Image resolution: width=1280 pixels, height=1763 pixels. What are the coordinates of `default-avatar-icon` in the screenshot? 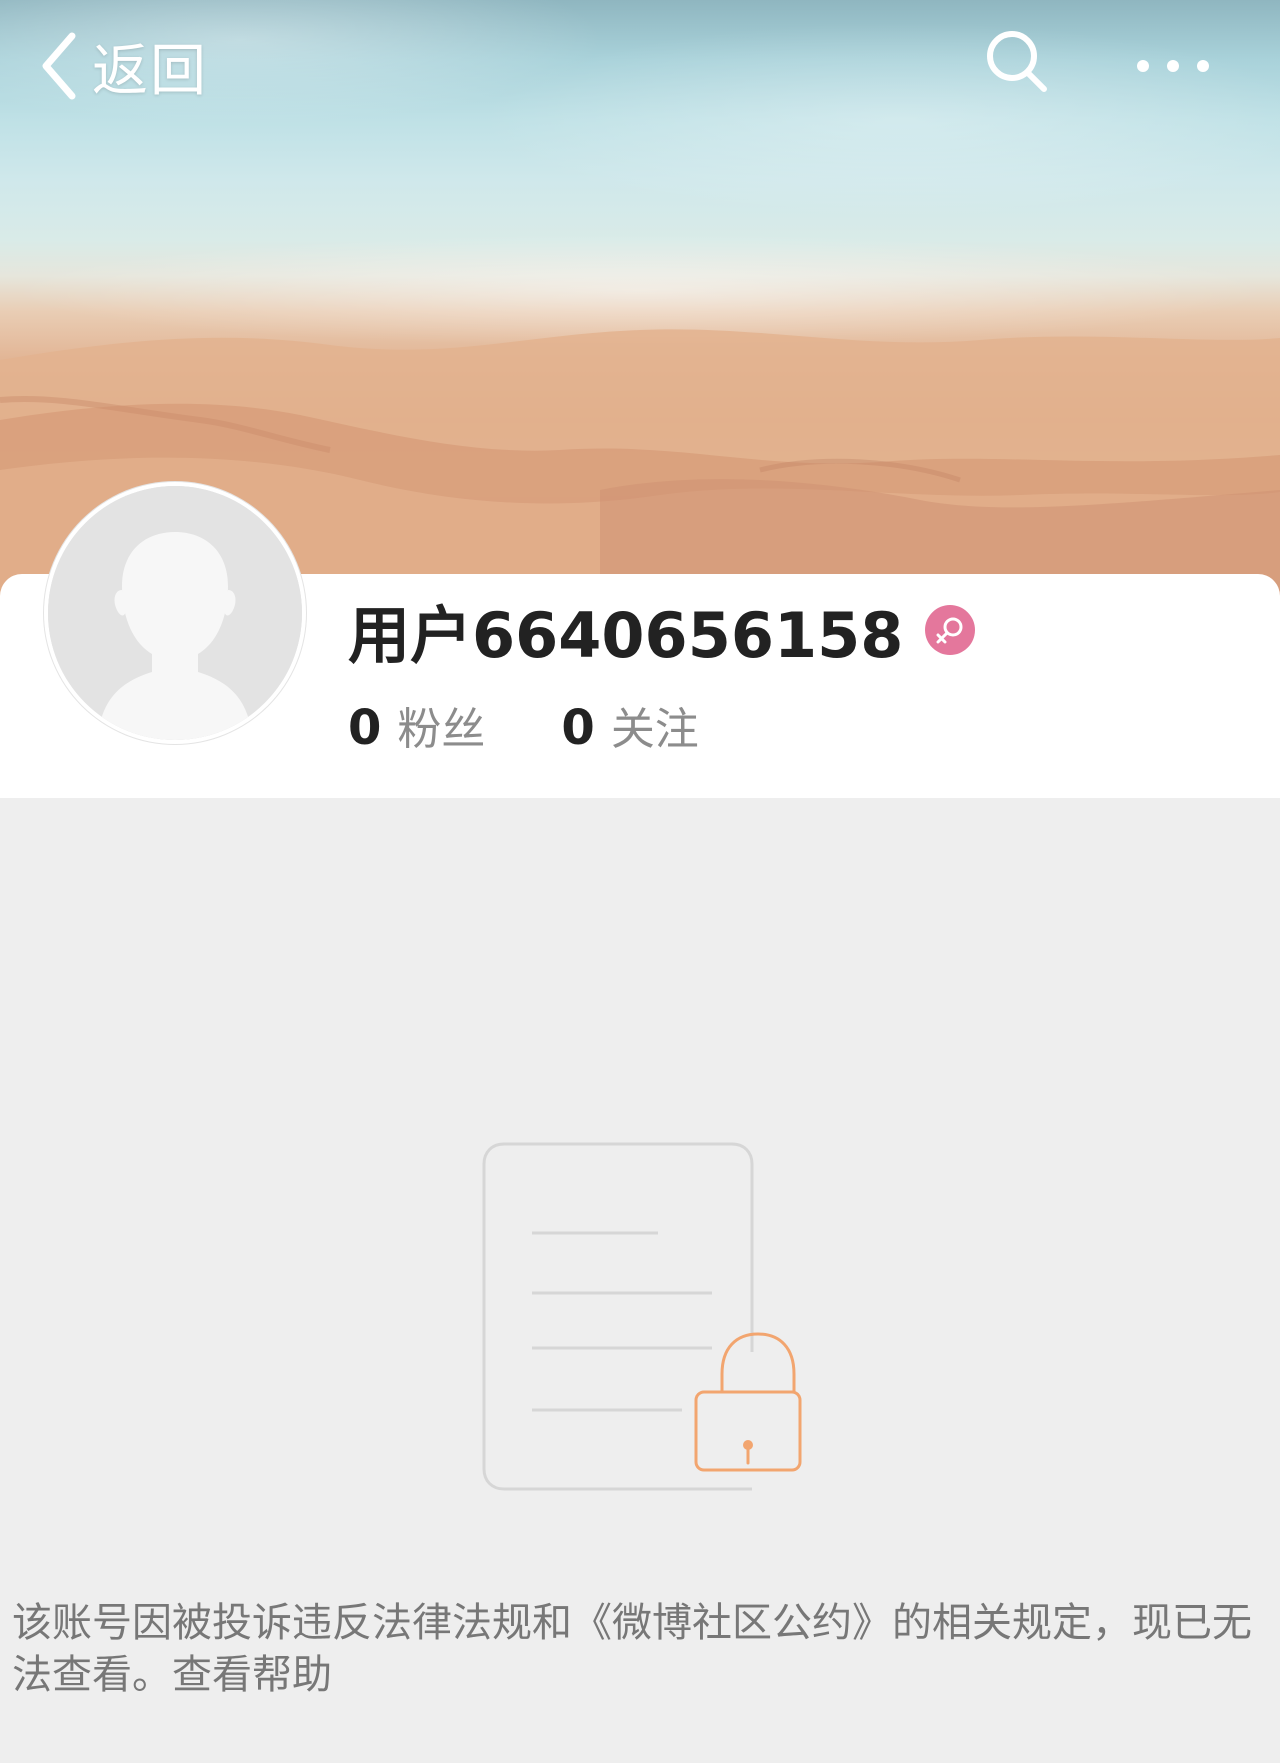 It's located at (175, 613).